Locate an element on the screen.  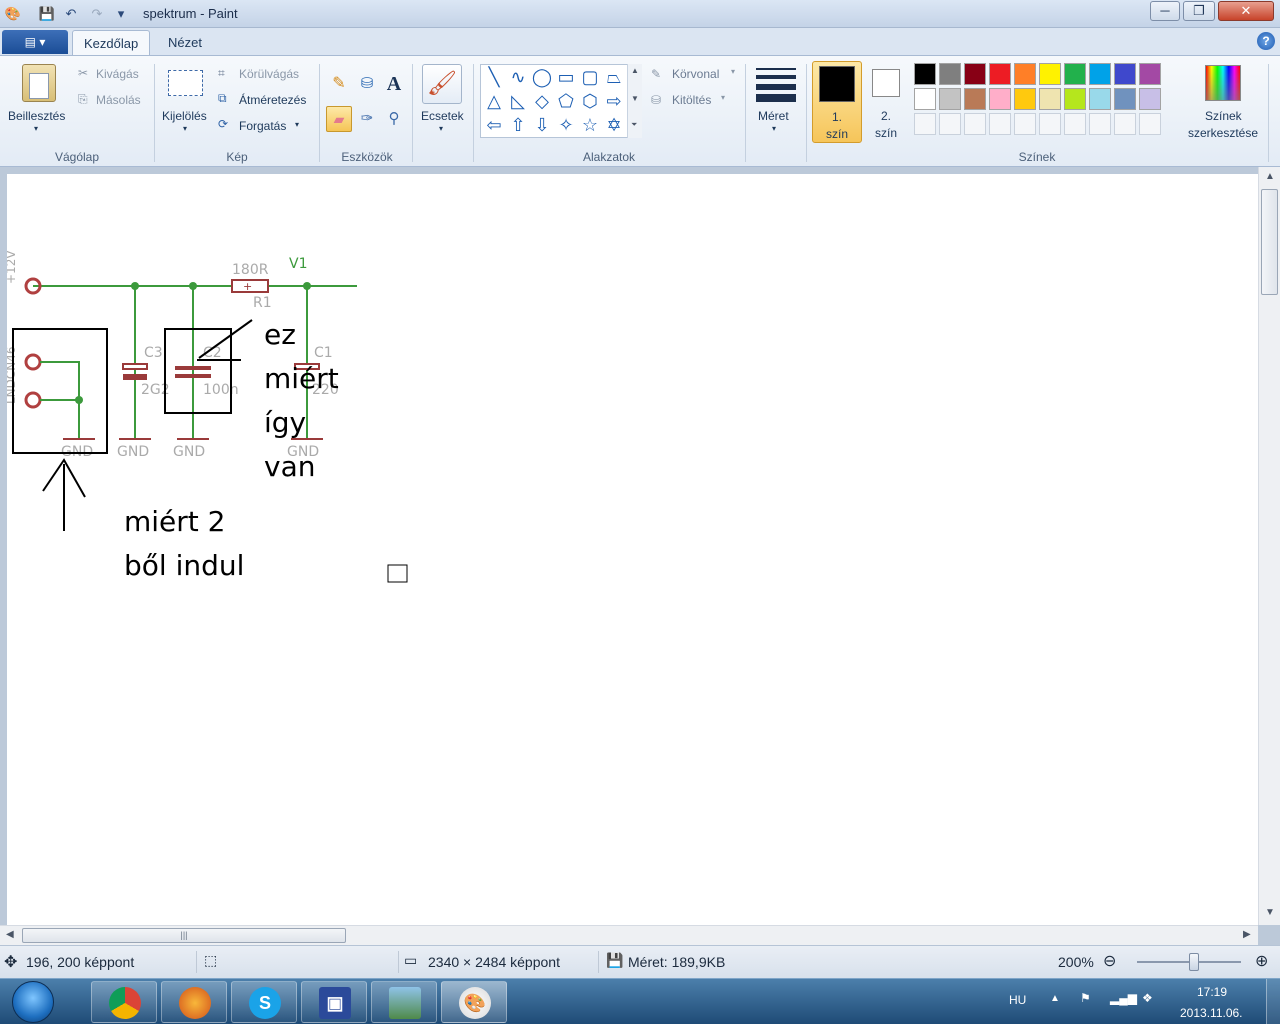
scroll-left-icon: ◀ is located at coordinates (10, 934).